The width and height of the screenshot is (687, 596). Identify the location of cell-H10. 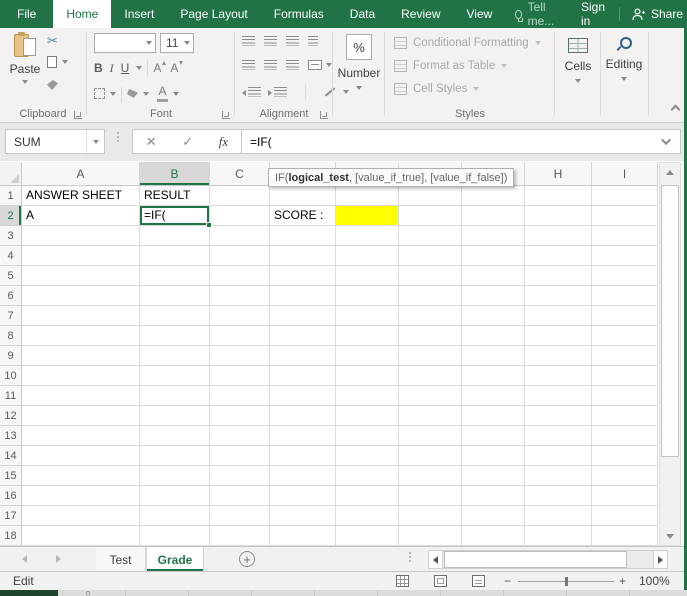
(558, 376).